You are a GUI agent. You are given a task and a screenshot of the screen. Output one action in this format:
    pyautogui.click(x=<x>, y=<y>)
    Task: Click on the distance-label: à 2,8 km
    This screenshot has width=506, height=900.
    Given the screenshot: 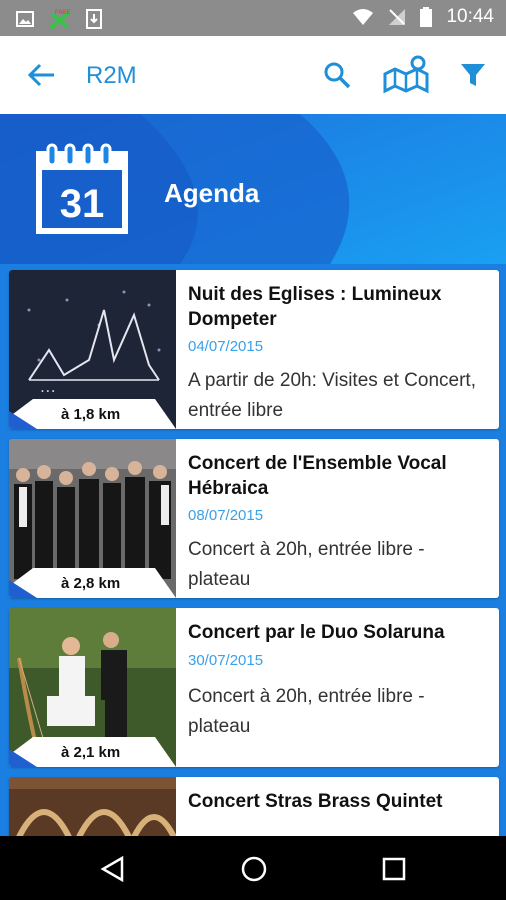 What is the action you would take?
    pyautogui.click(x=91, y=583)
    